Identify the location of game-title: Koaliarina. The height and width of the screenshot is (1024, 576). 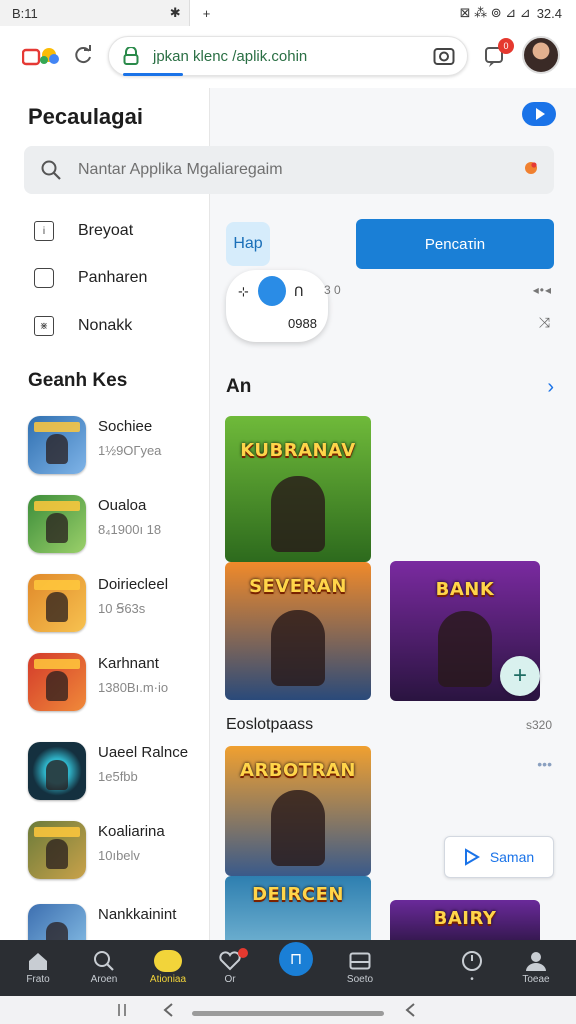
(131, 831).